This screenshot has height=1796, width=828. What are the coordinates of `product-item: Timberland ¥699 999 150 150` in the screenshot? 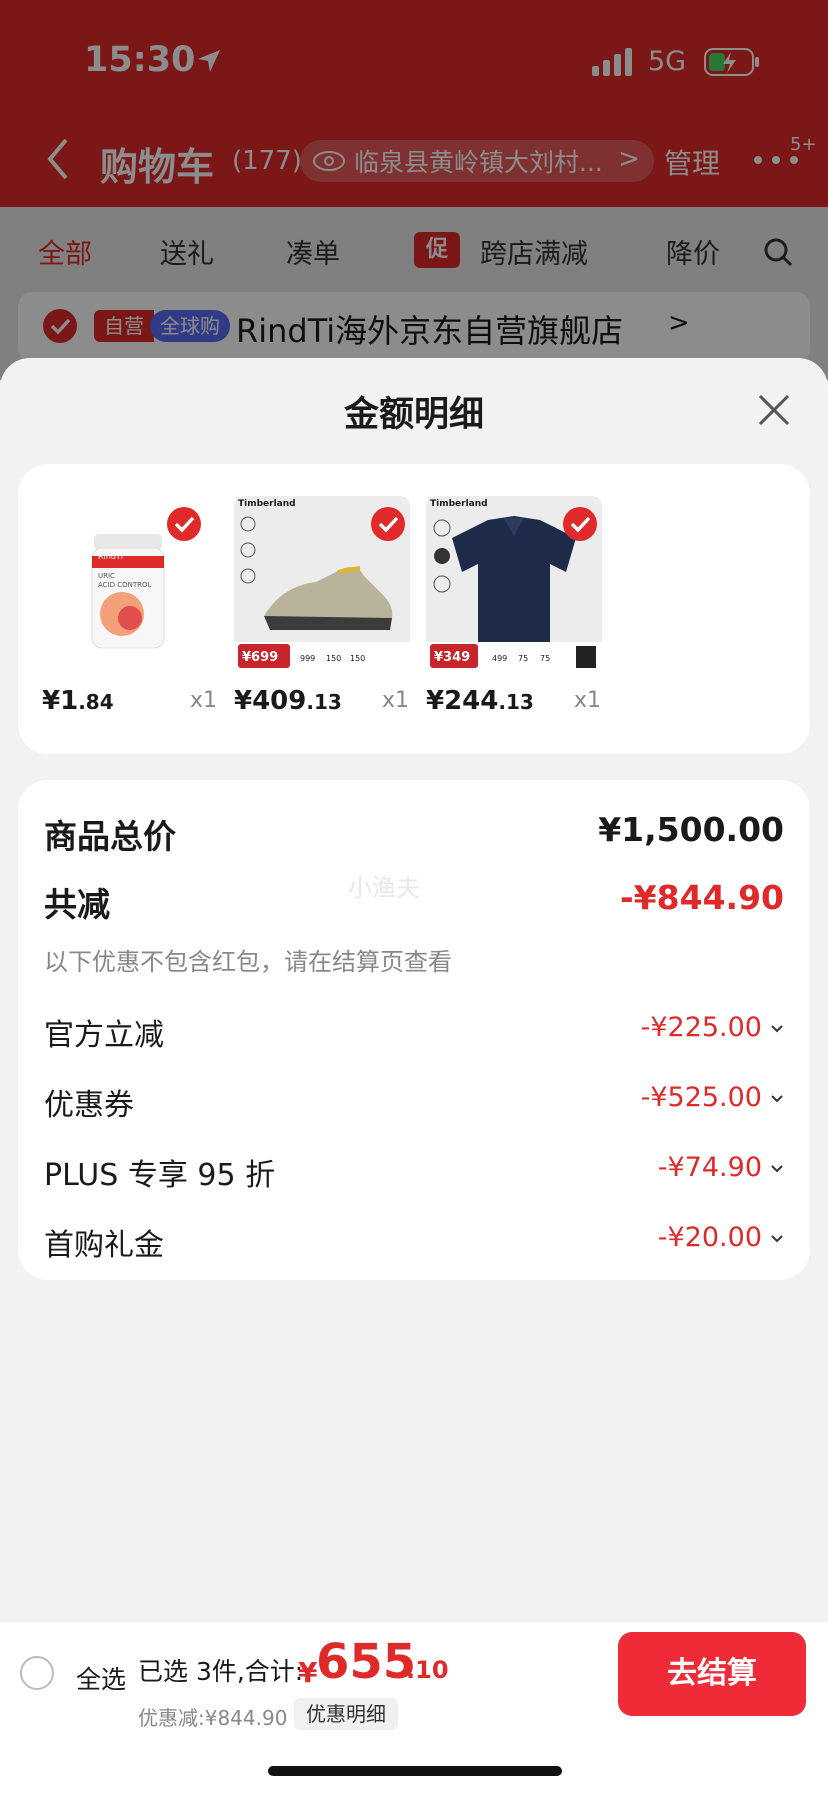 It's located at (322, 584).